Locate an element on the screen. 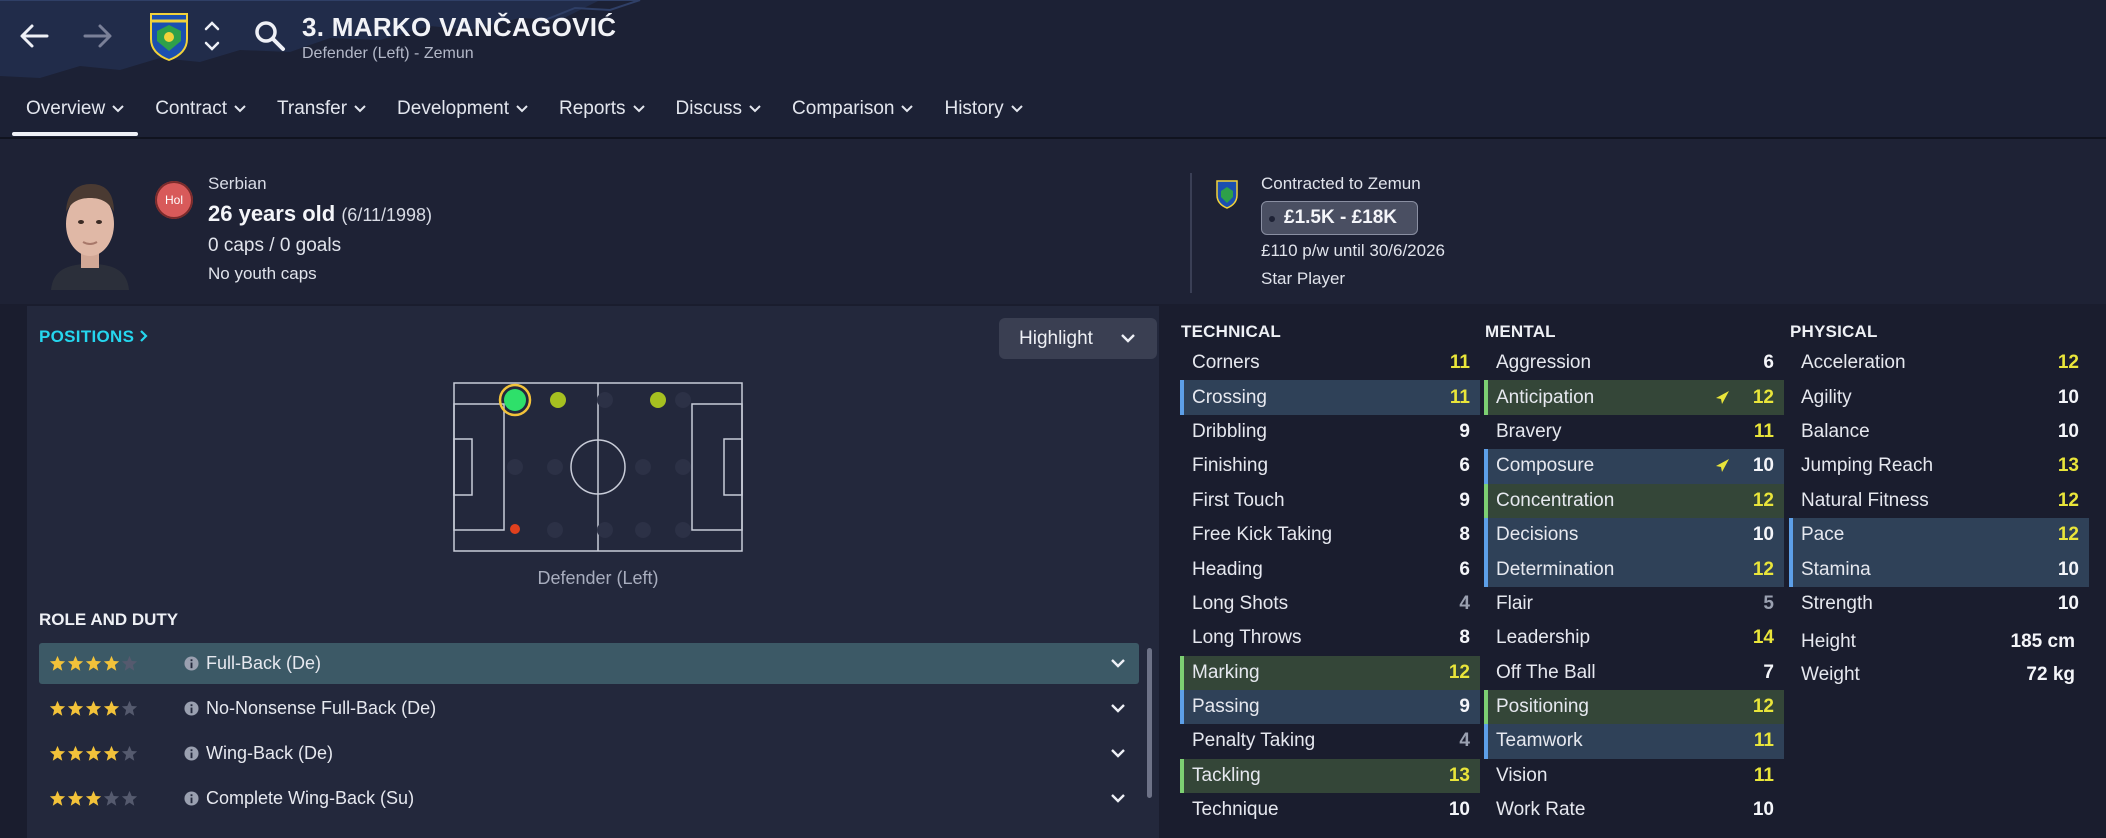 This screenshot has height=838, width=2106. attribute-row: Finishing 6 is located at coordinates (1330, 466).